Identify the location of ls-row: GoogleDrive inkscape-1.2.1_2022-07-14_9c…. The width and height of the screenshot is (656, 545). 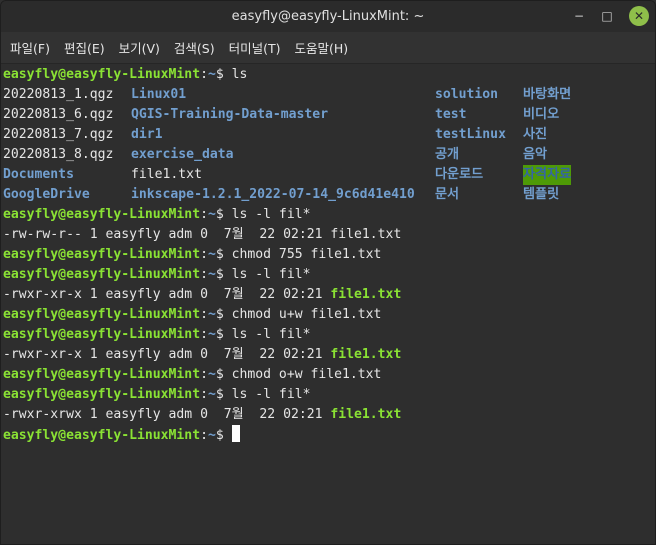
(329, 195).